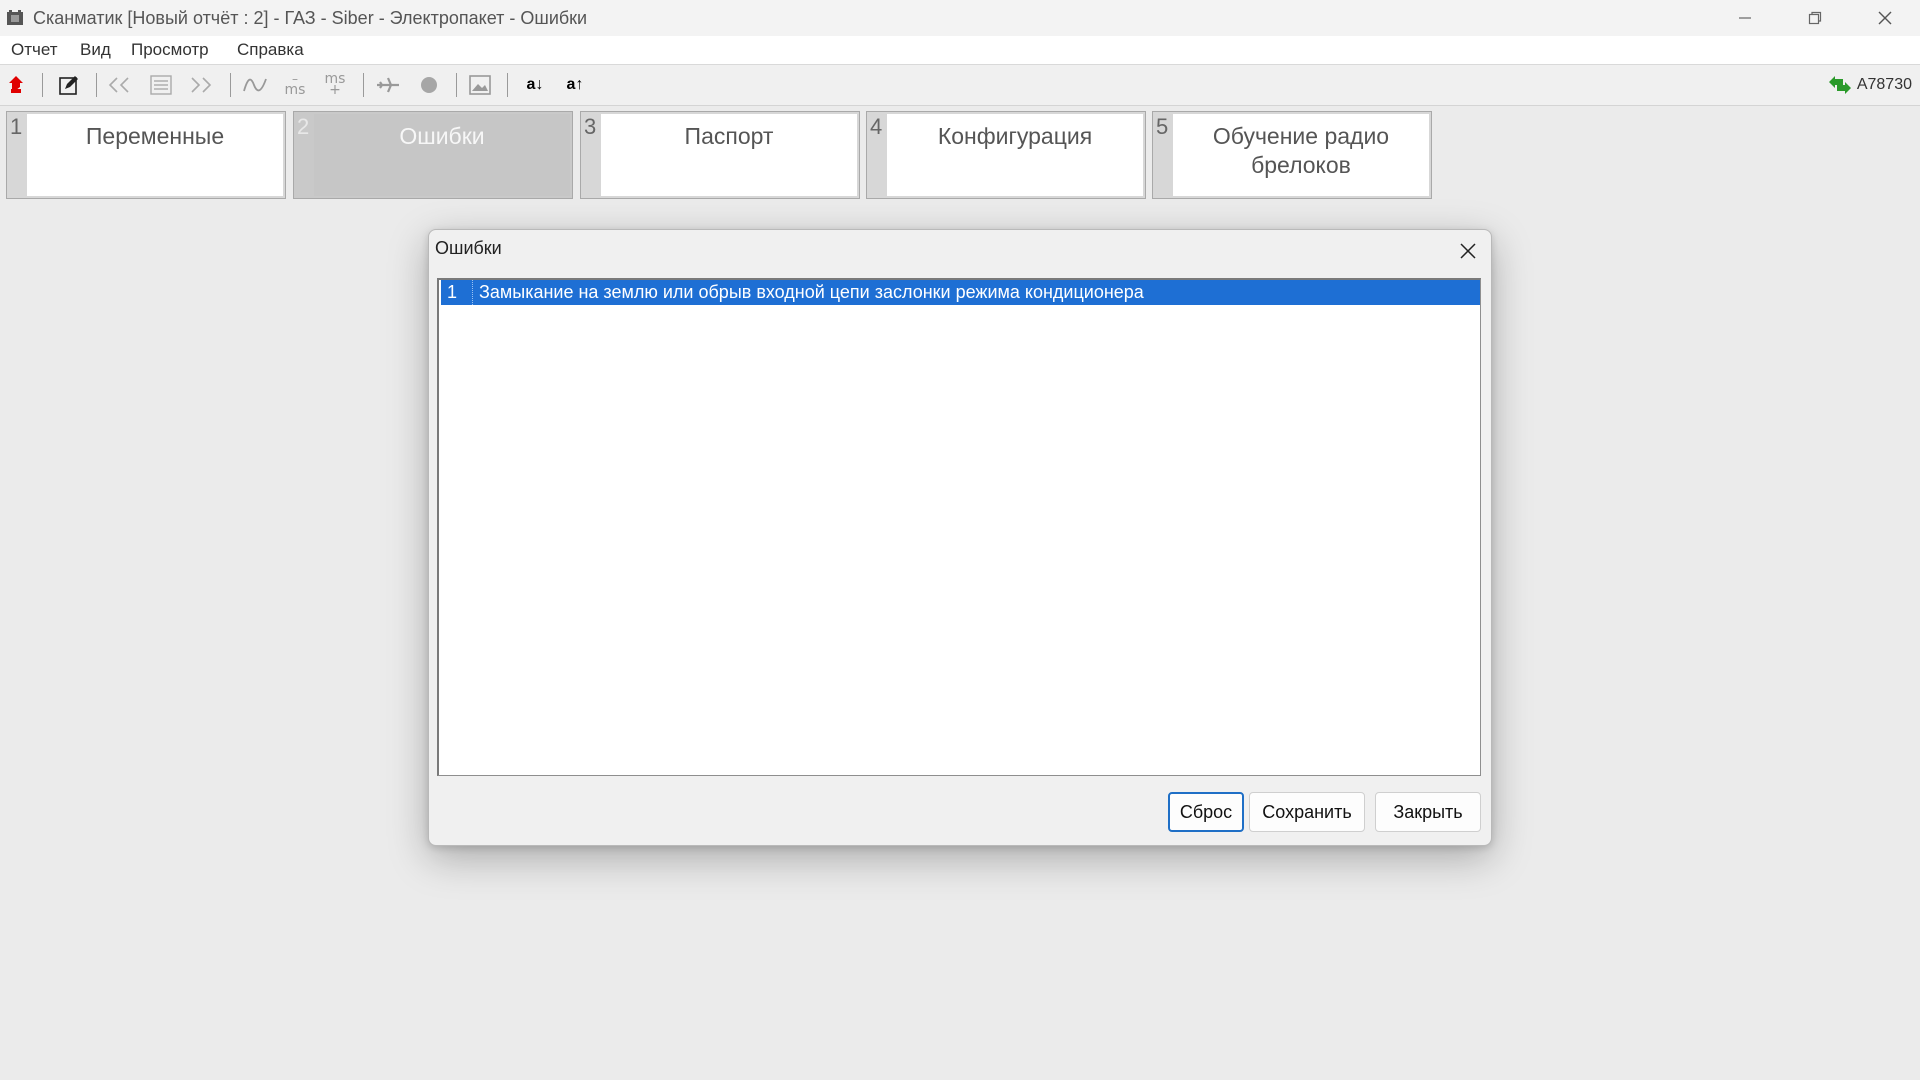 Image resolution: width=1920 pixels, height=1080 pixels. I want to click on wave-icon, so click(255, 85).